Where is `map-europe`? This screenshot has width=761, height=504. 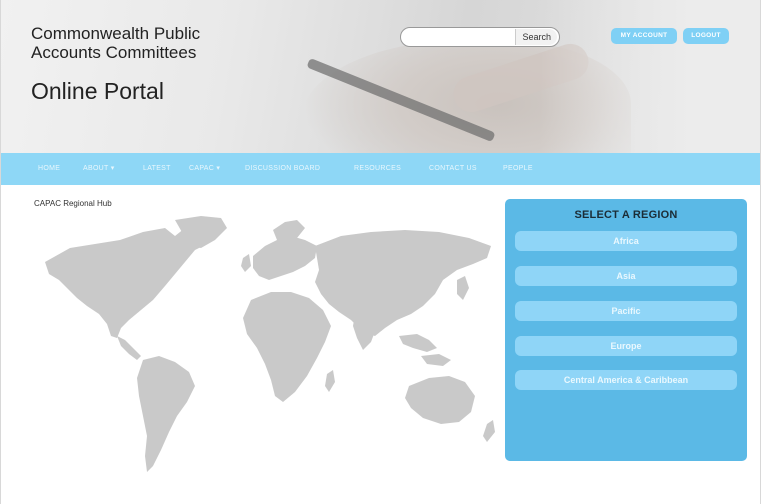
map-europe is located at coordinates (285, 258).